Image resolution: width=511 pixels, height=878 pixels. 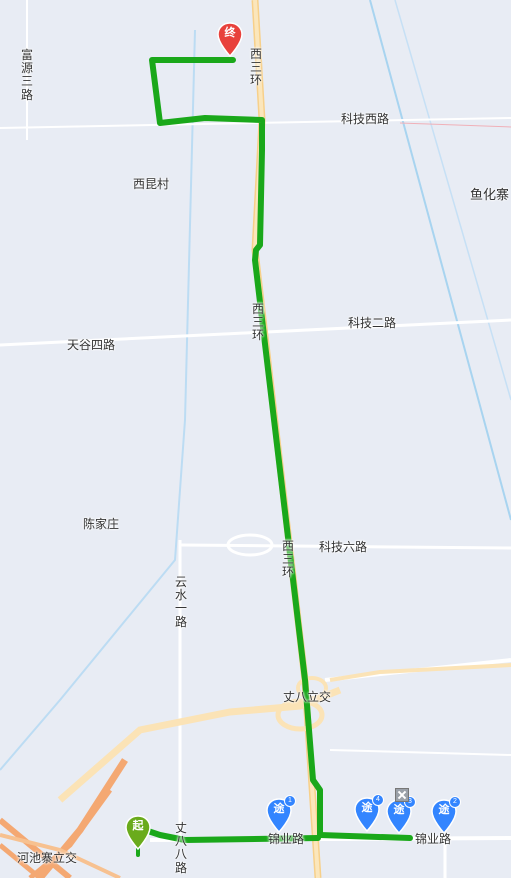 I want to click on road-label-xi-san-huan-mid: 西三环, so click(x=257, y=322).